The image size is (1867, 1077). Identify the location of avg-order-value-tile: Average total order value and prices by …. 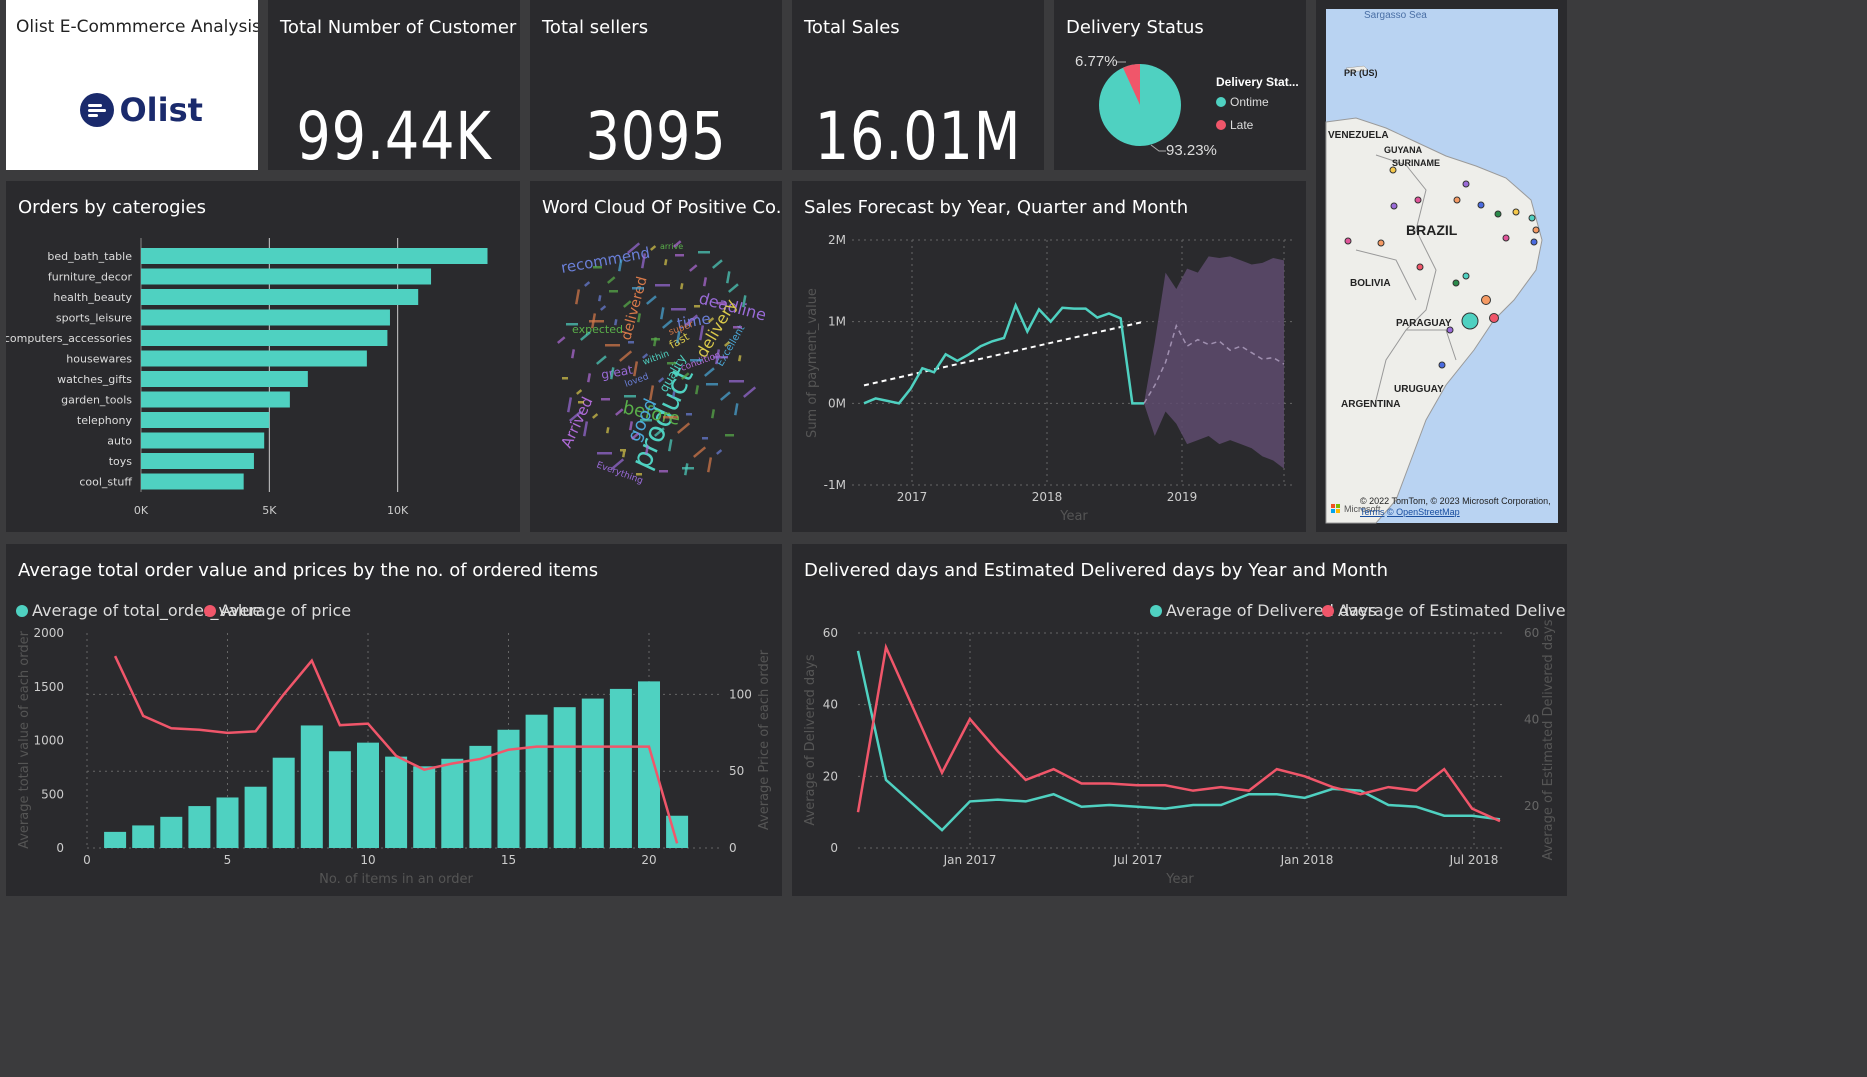
(394, 720).